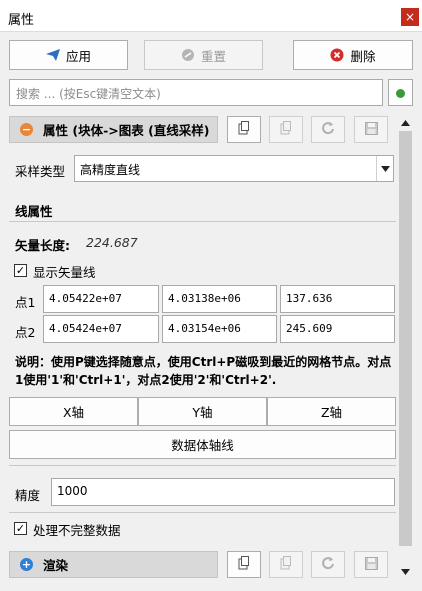 The width and height of the screenshot is (422, 591). I want to click on render-paste-button, so click(286, 564).